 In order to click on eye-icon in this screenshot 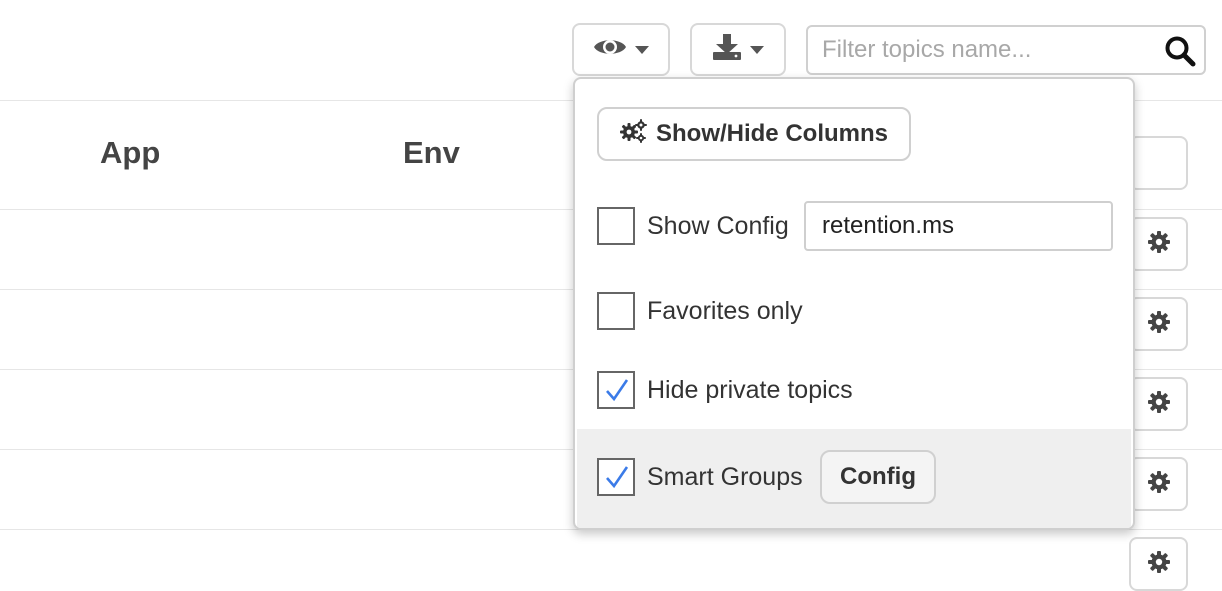, I will do `click(610, 49)`.